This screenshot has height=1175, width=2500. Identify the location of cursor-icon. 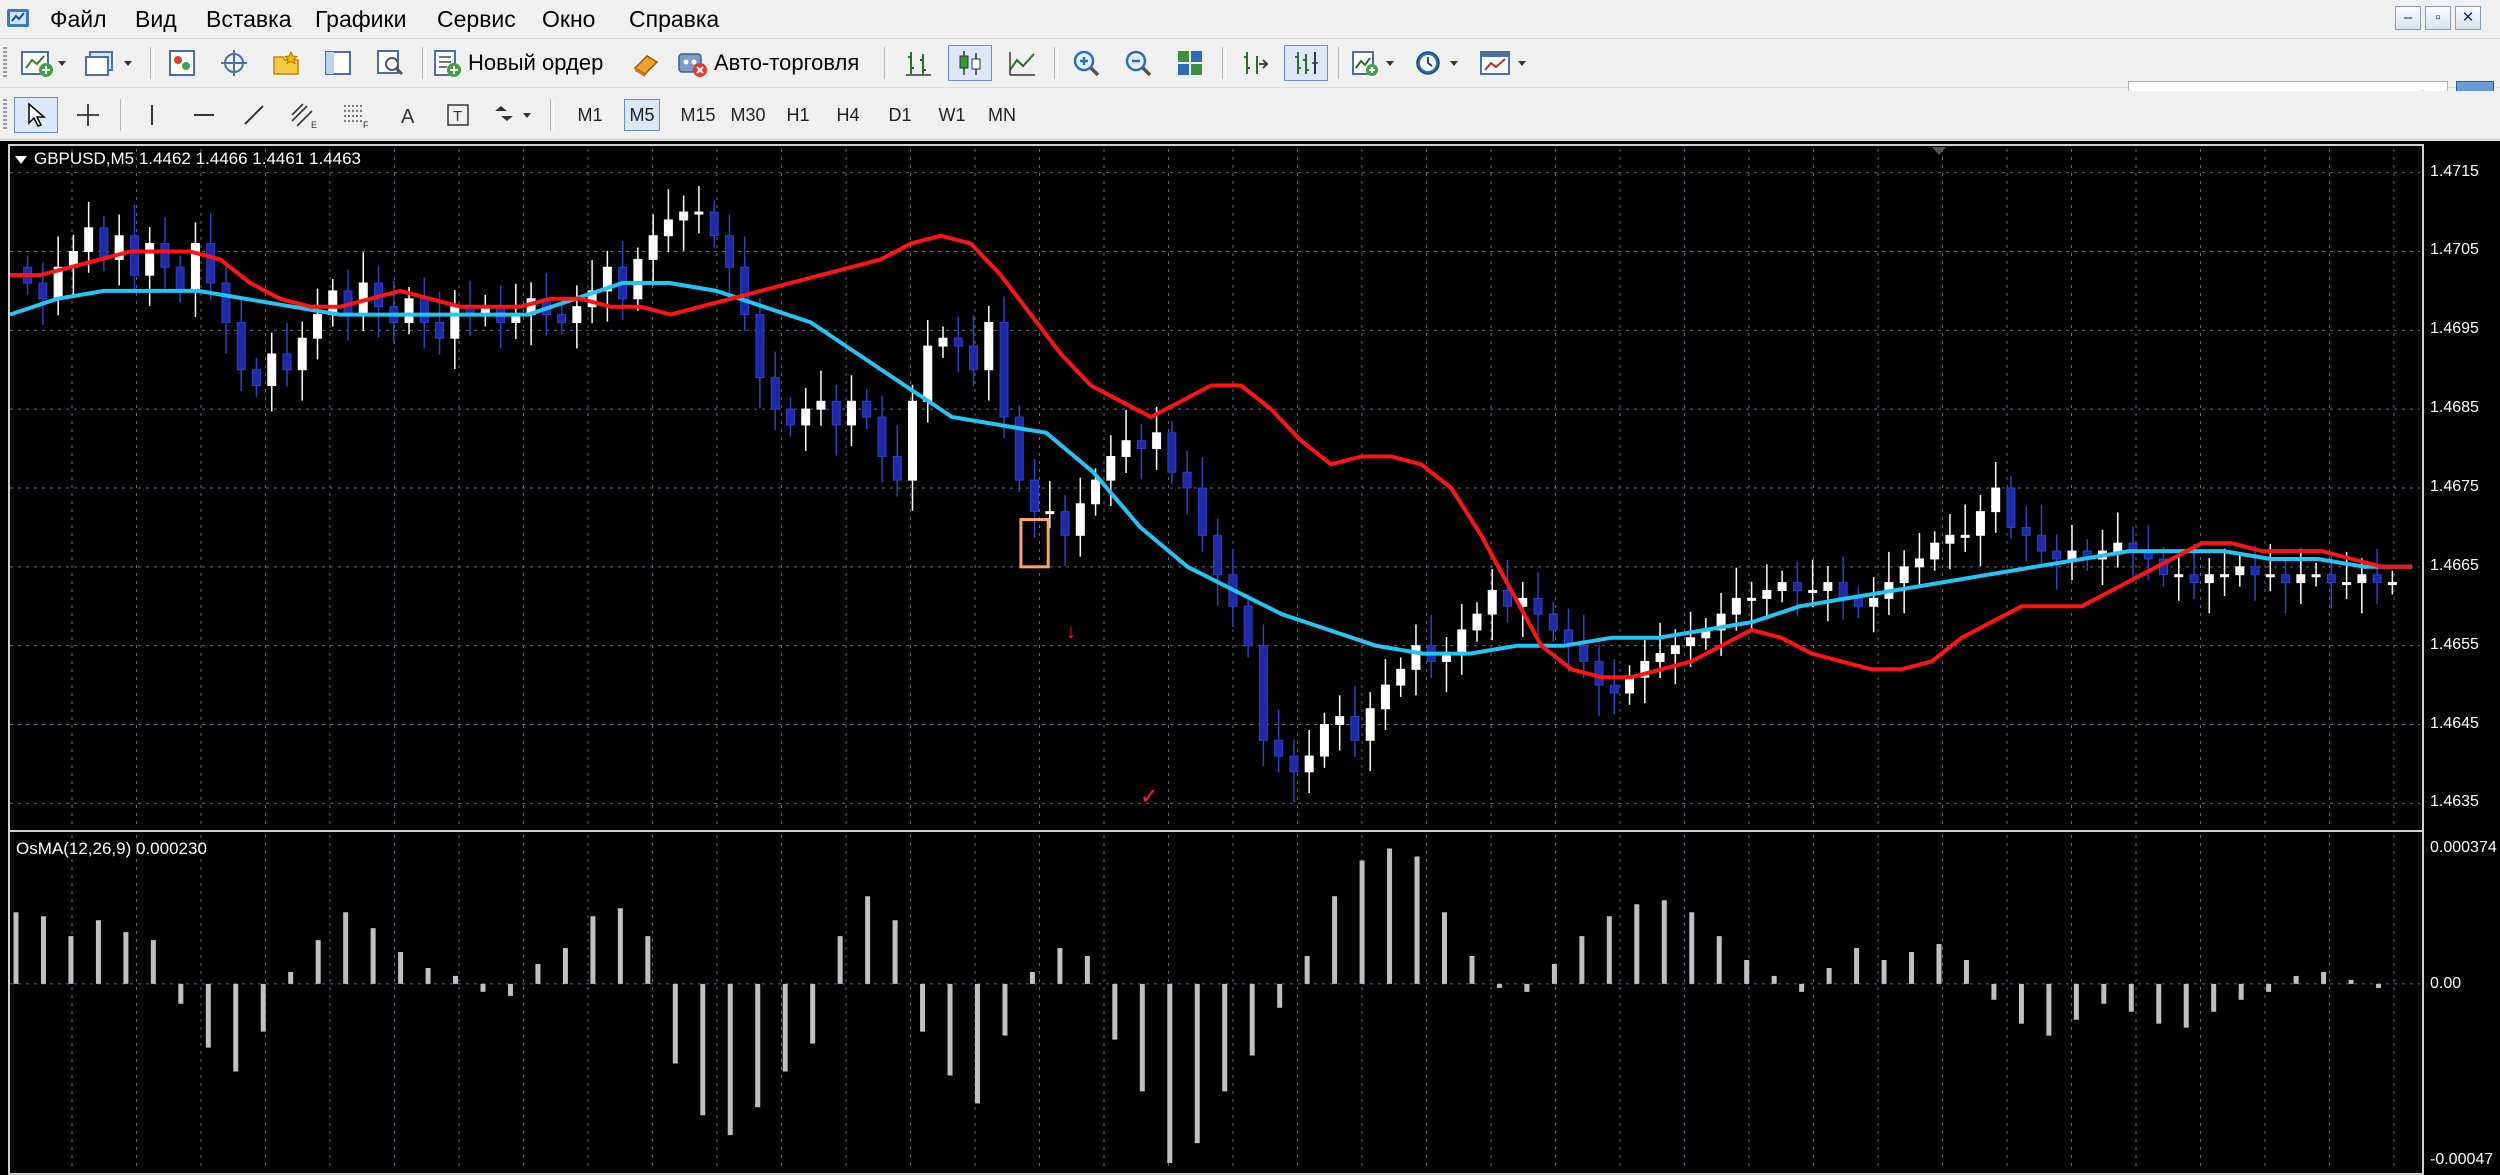
(37, 114).